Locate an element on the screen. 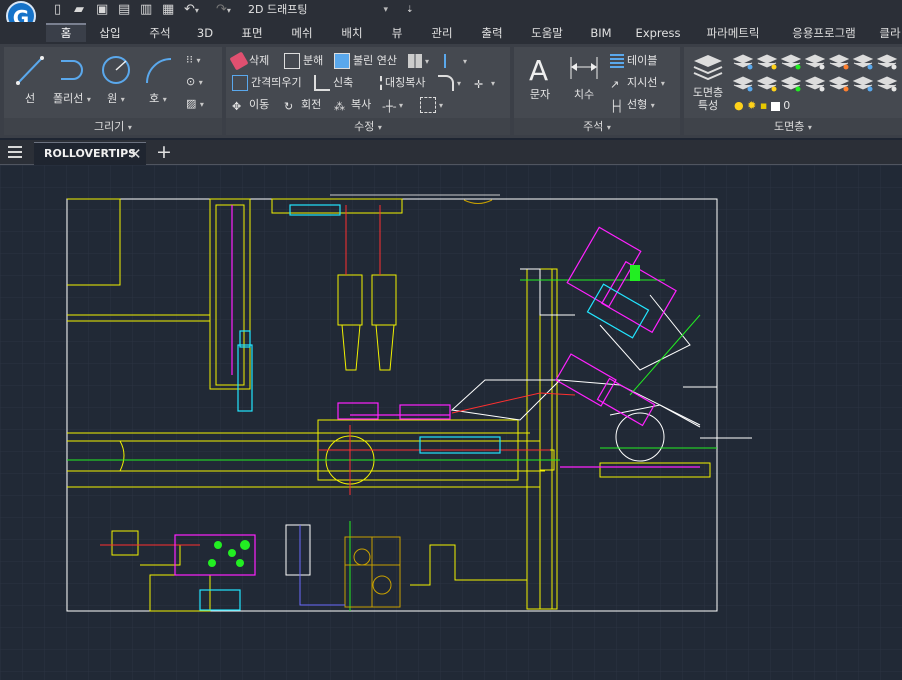  line-tool-button: 선 is located at coordinates (30, 79).